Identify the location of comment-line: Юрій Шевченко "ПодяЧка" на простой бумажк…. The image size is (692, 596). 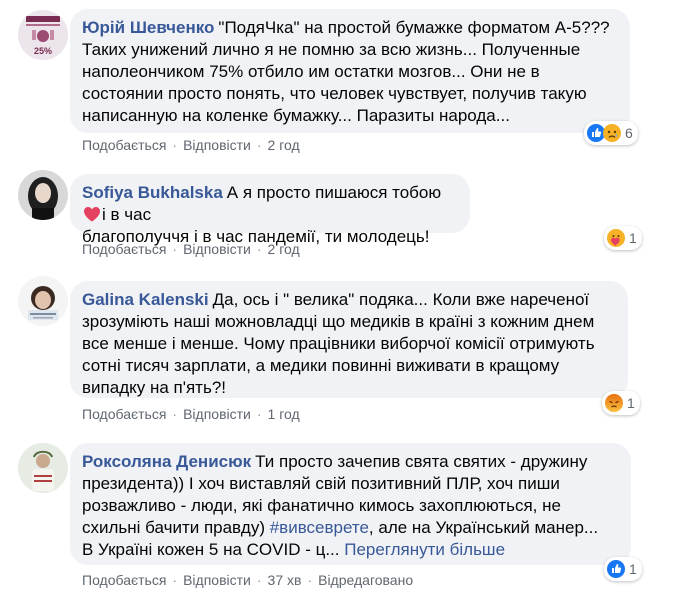
(350, 28).